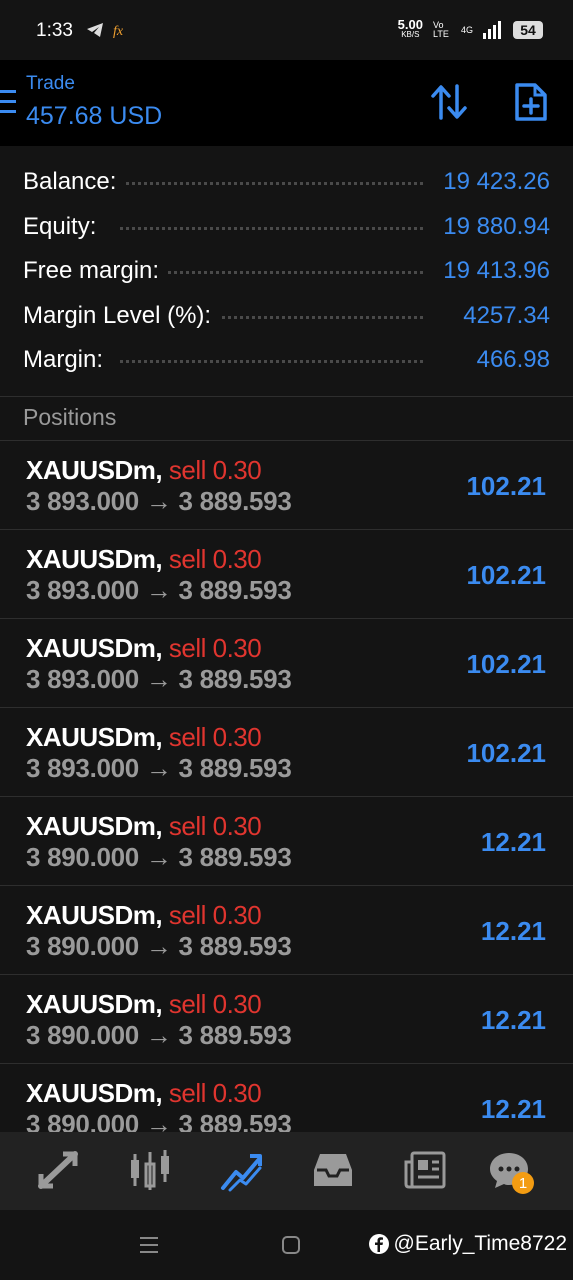  Describe the element at coordinates (121, 315) in the screenshot. I see `summary-label: Margin Level (%):` at that location.